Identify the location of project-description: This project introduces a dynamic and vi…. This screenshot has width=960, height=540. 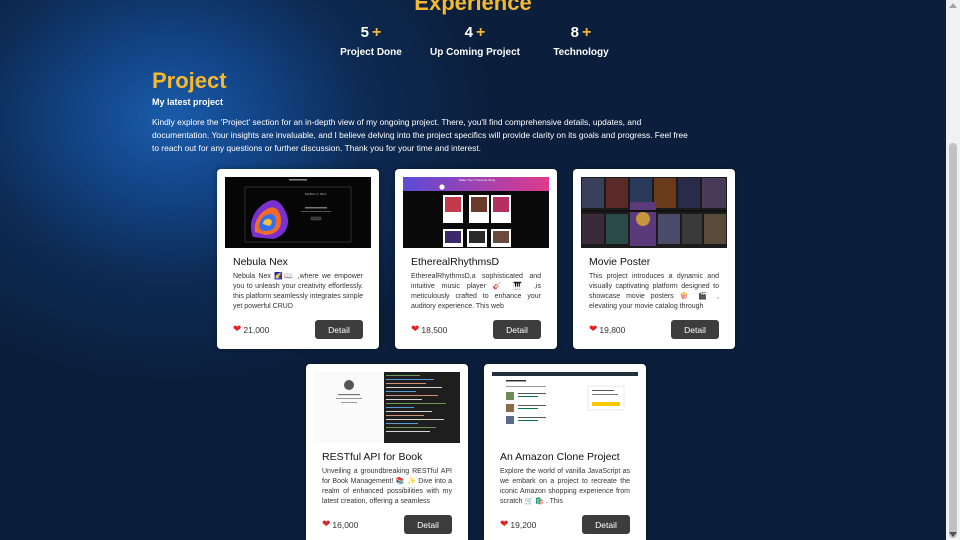
(654, 291).